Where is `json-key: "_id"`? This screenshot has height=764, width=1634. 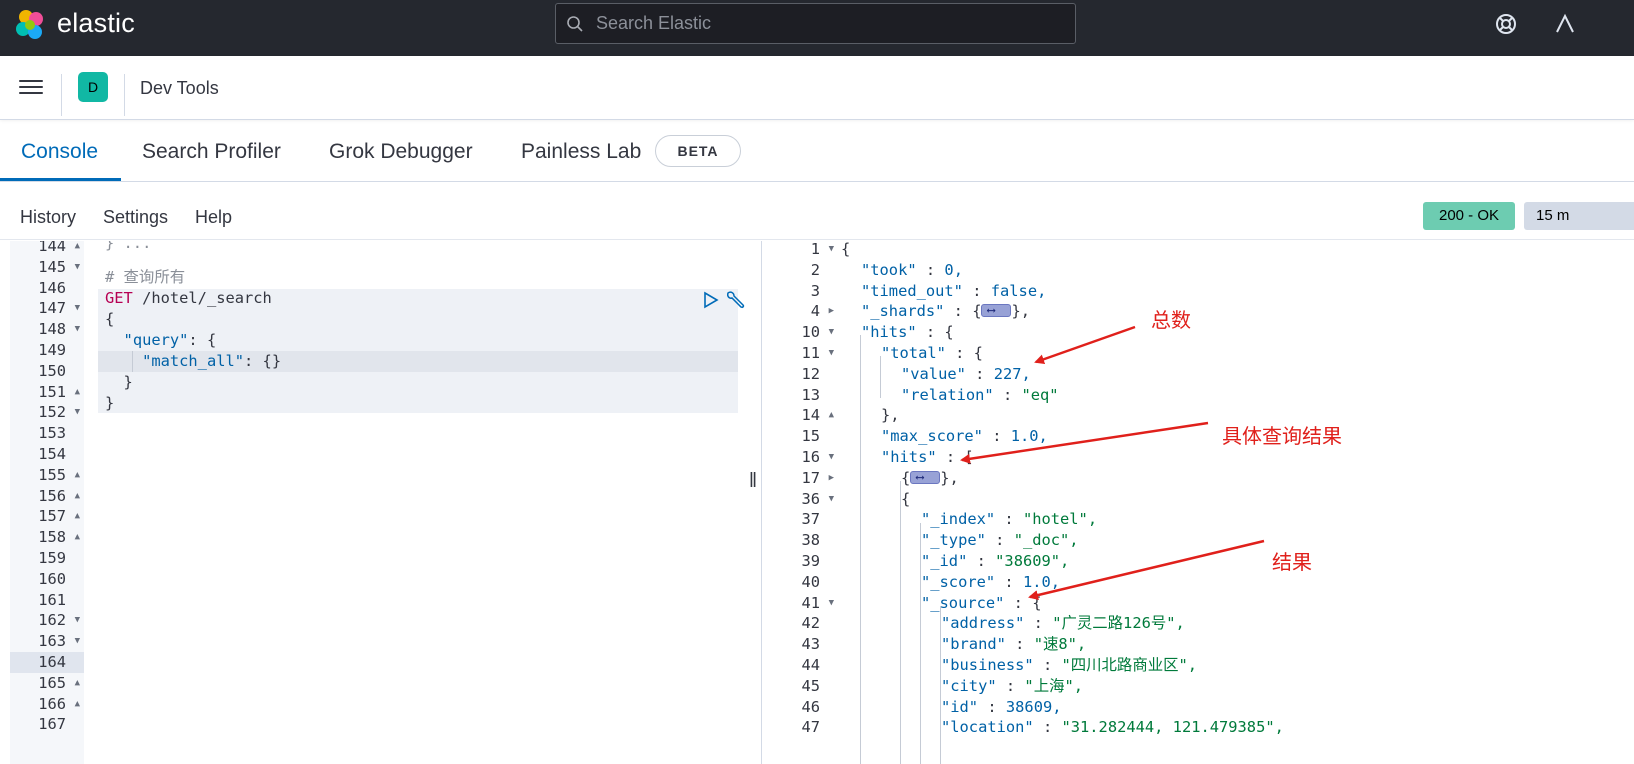 json-key: "_id" is located at coordinates (944, 561).